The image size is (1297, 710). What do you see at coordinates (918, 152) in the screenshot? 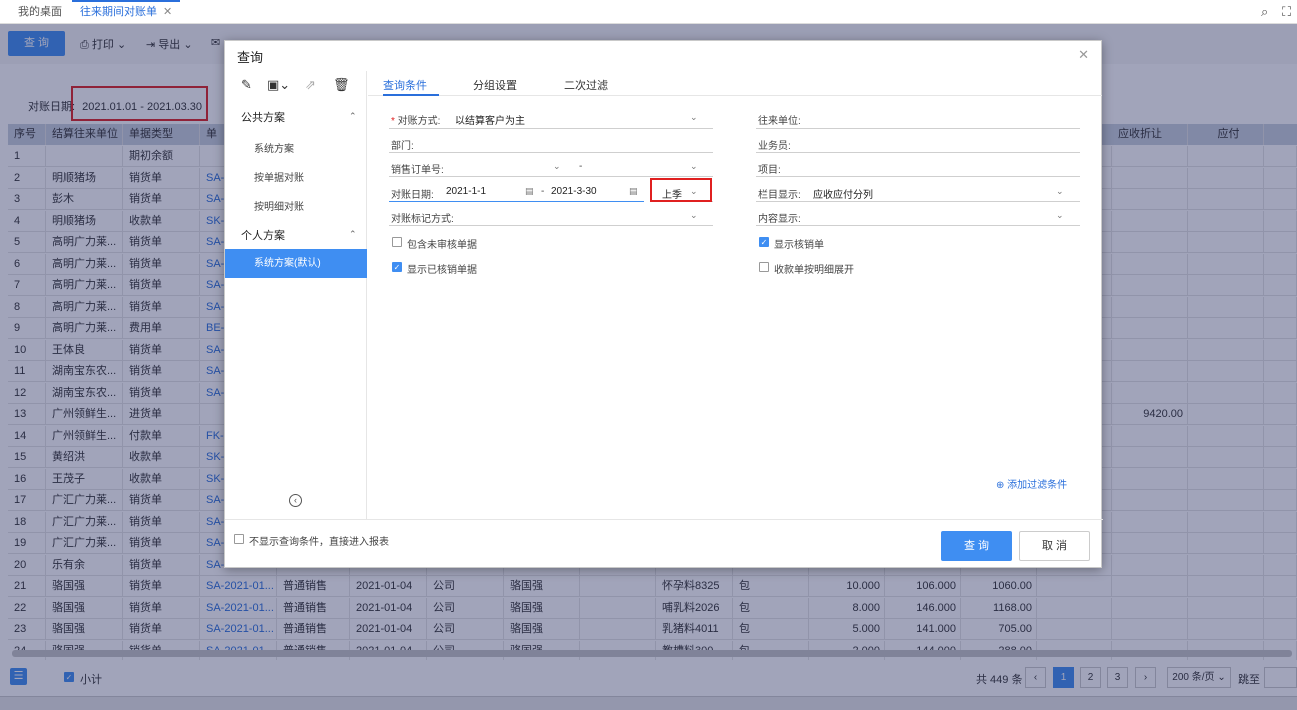
I see `salesman-input` at bounding box center [918, 152].